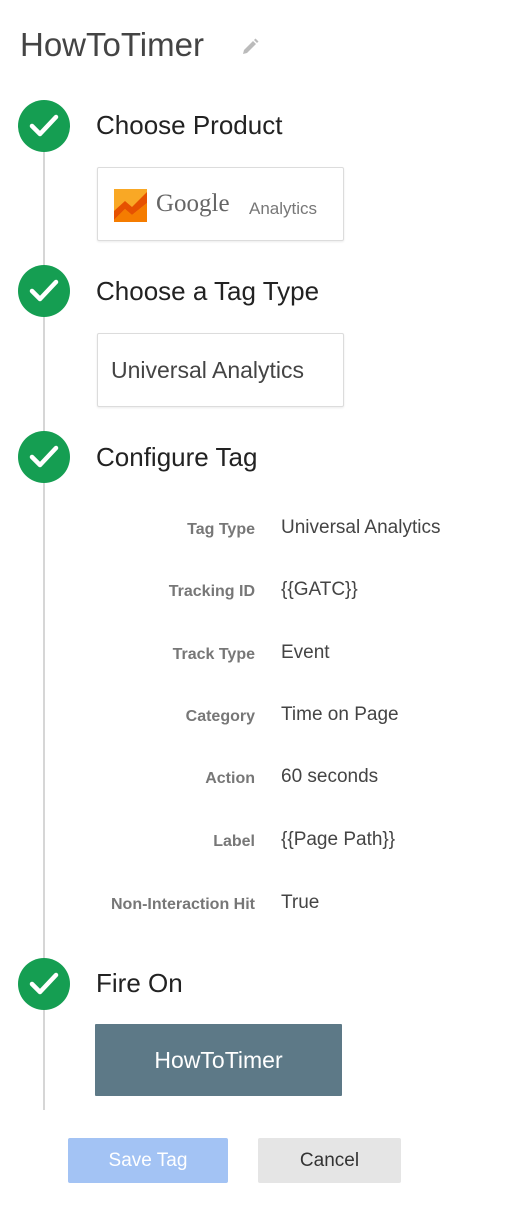  What do you see at coordinates (338, 839) in the screenshot?
I see `config-value: {{Page Path}}` at bounding box center [338, 839].